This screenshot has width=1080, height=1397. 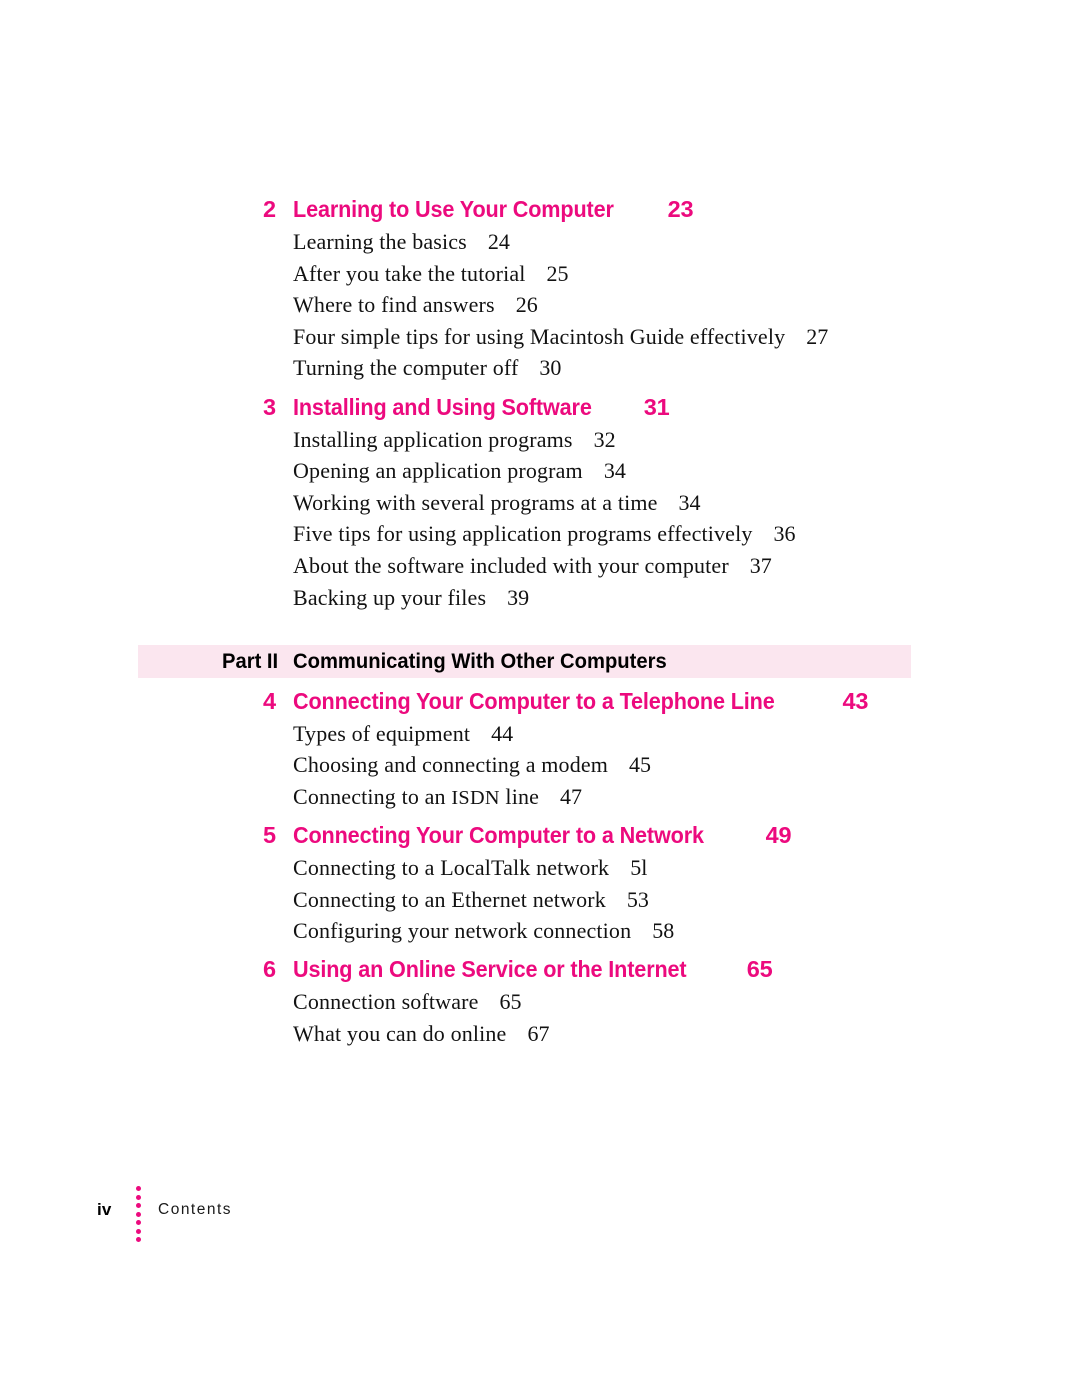 What do you see at coordinates (475, 502) in the screenshot?
I see `toc-entry-label: Working with several programs at a time` at bounding box center [475, 502].